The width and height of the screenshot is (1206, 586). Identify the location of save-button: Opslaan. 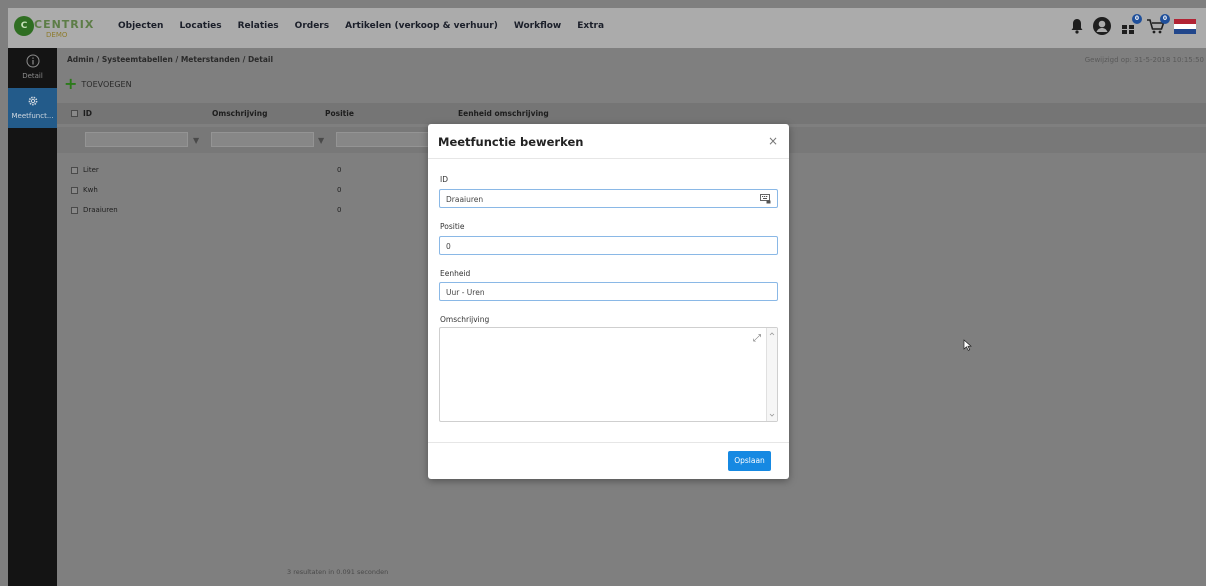
(749, 461).